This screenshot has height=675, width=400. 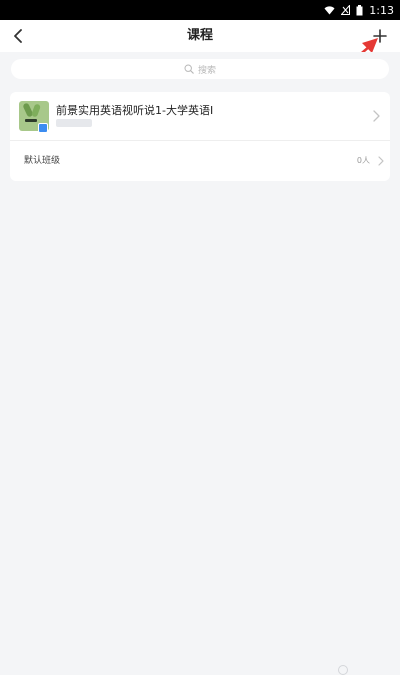 I want to click on status-time: 1:13, so click(x=381, y=10).